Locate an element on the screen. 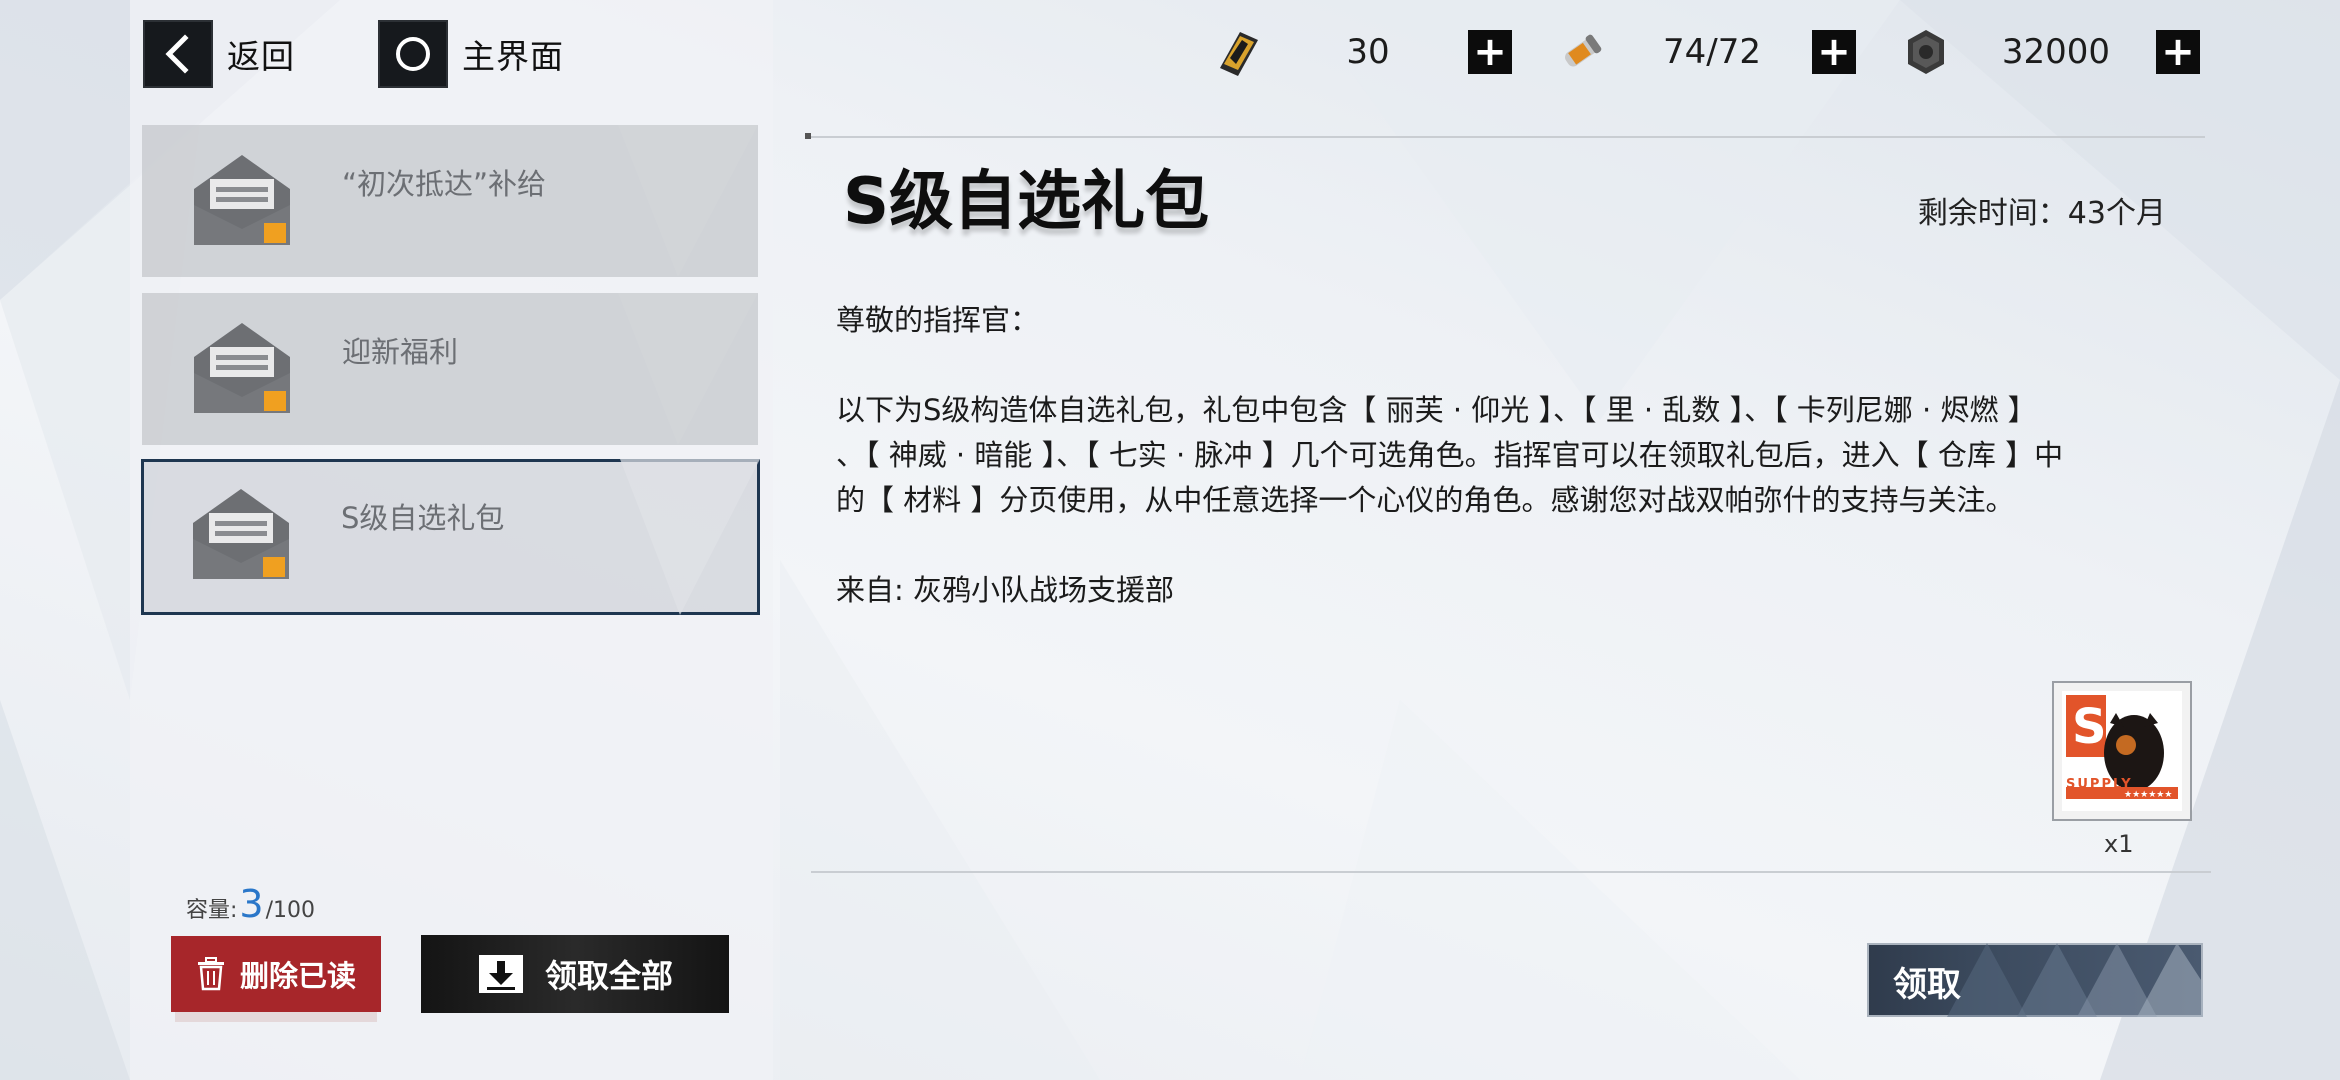 The image size is (2340, 1080). mail-title: S级自选礼包 is located at coordinates (423, 518).